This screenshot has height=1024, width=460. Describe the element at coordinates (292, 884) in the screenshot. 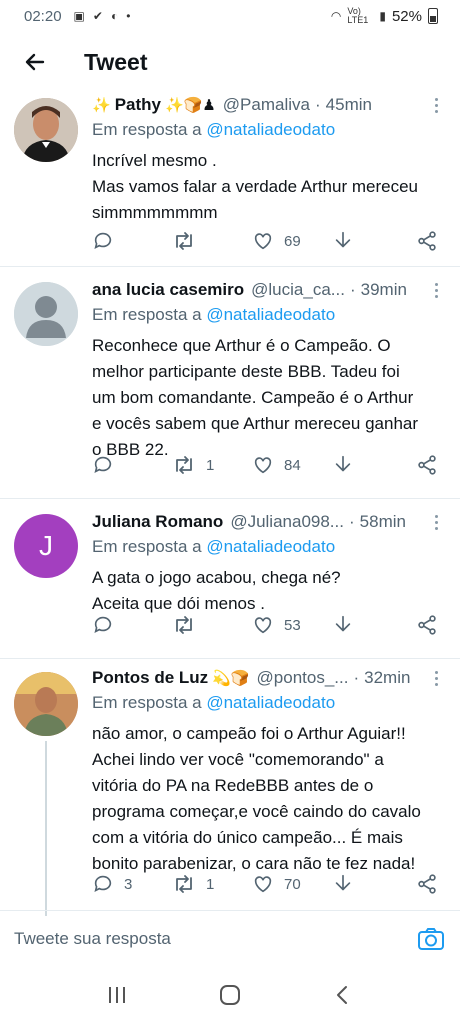

I see `like-button: 70` at that location.